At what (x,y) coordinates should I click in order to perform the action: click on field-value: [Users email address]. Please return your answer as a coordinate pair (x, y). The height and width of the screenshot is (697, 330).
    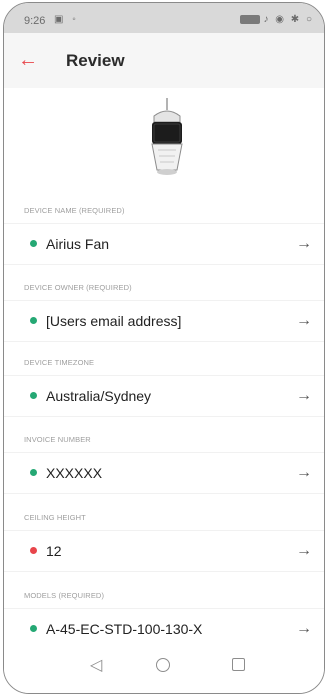
    Looking at the image, I should click on (114, 321).